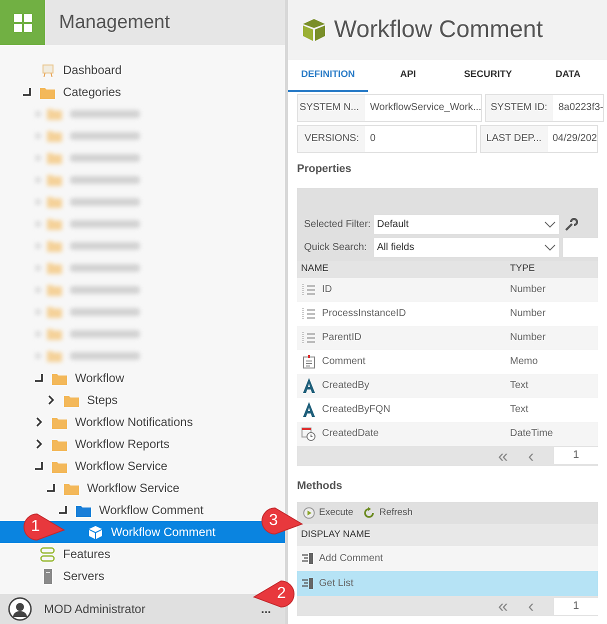  I want to click on table-cell-text: Comment, so click(344, 362).